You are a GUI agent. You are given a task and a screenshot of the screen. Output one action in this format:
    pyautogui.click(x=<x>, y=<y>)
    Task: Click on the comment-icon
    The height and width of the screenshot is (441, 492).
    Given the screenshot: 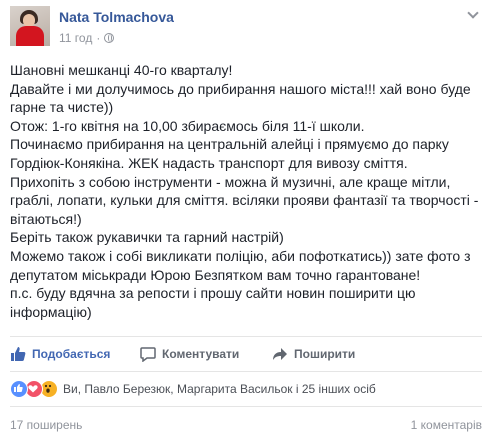 What is the action you would take?
    pyautogui.click(x=148, y=354)
    